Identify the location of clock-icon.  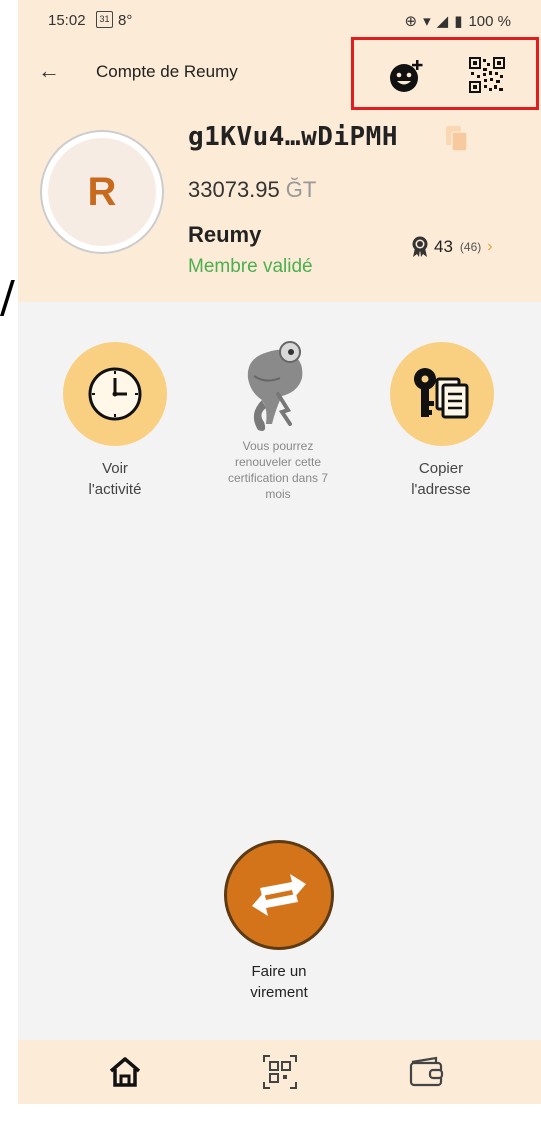
(115, 394).